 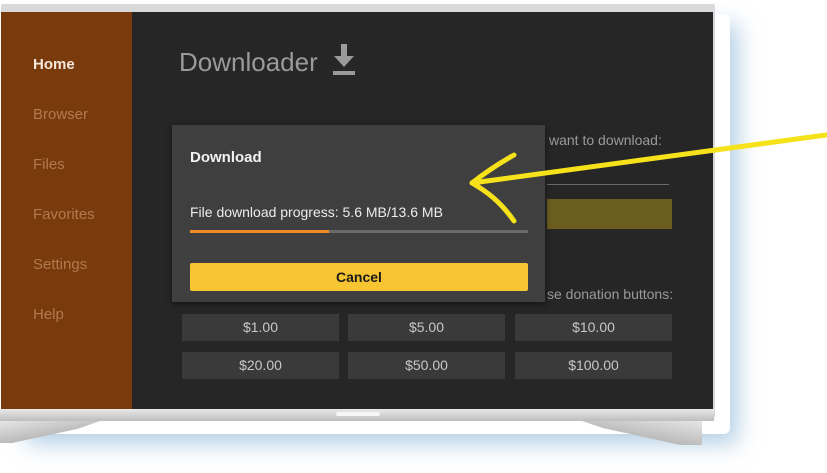 I want to click on sidebar-item-help: Help, so click(x=48, y=314).